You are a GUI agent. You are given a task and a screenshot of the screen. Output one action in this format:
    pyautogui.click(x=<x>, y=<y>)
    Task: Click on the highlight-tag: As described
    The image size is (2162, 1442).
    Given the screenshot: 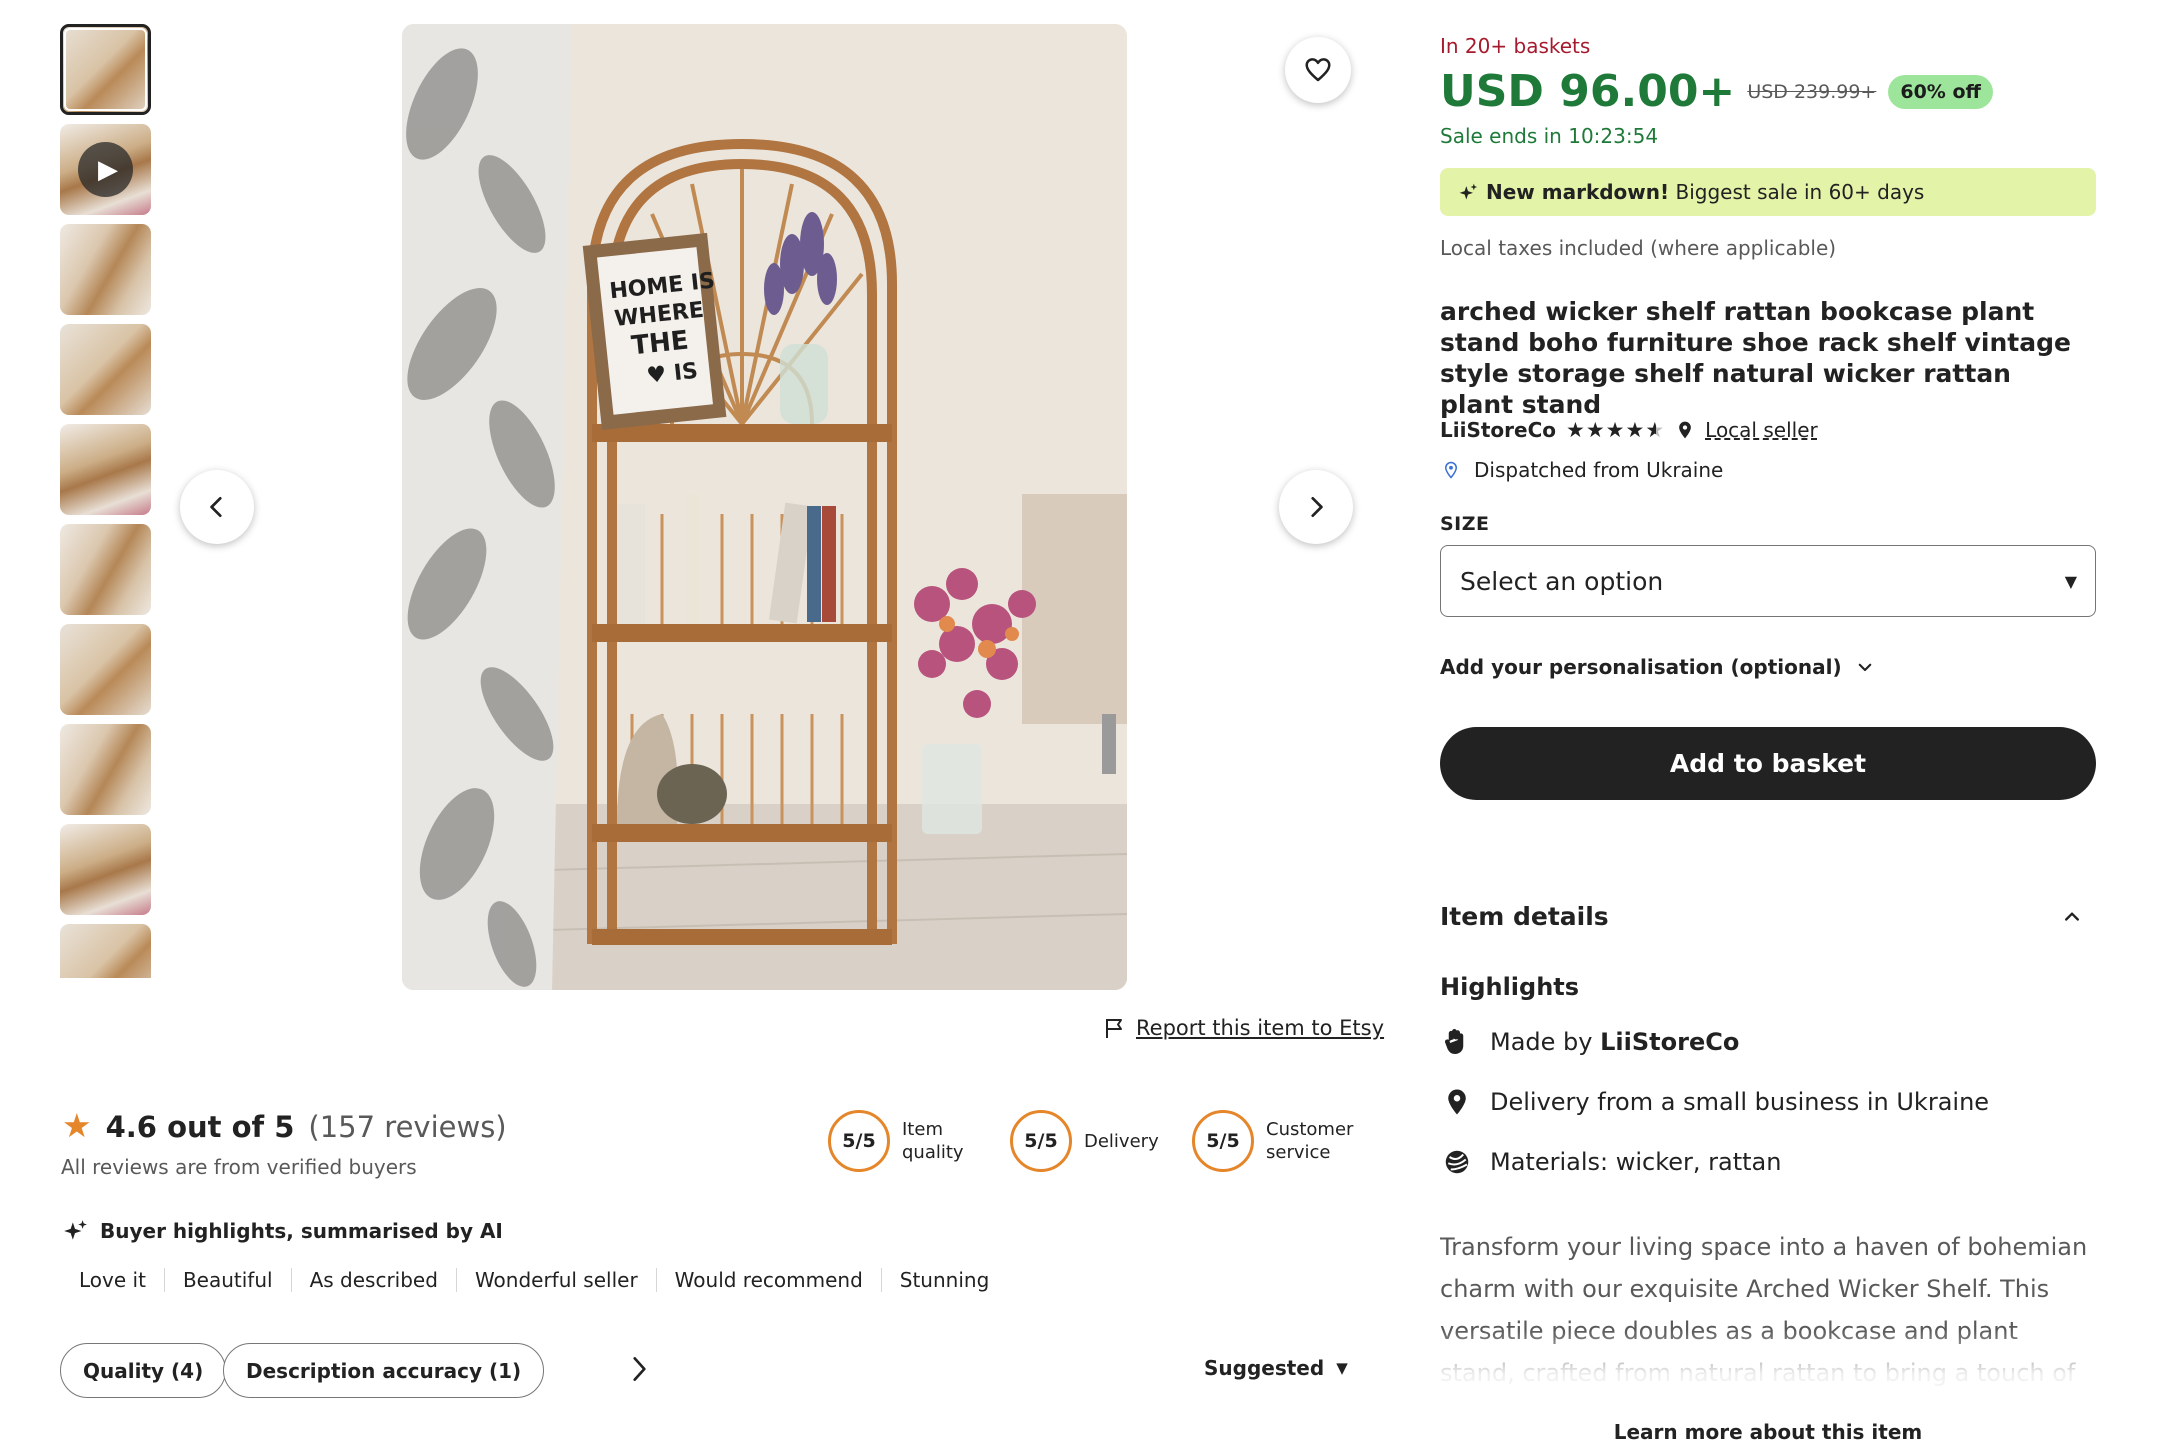 What is the action you would take?
    pyautogui.click(x=373, y=1280)
    